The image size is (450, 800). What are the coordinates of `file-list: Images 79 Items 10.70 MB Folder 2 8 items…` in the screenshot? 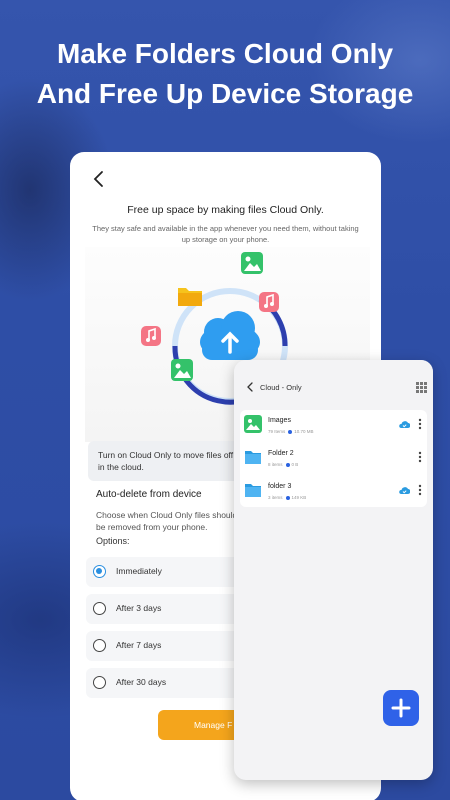 It's located at (333, 458).